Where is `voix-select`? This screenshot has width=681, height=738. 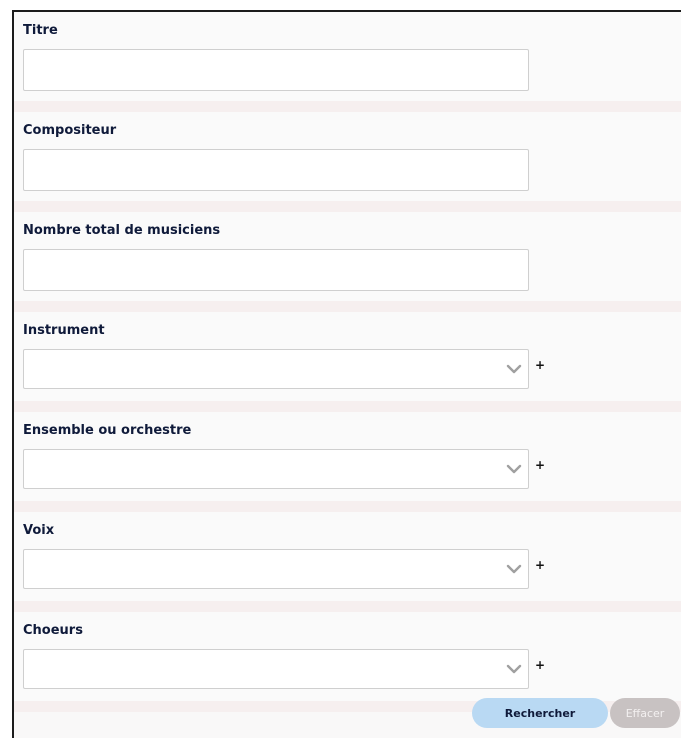
voix-select is located at coordinates (276, 569).